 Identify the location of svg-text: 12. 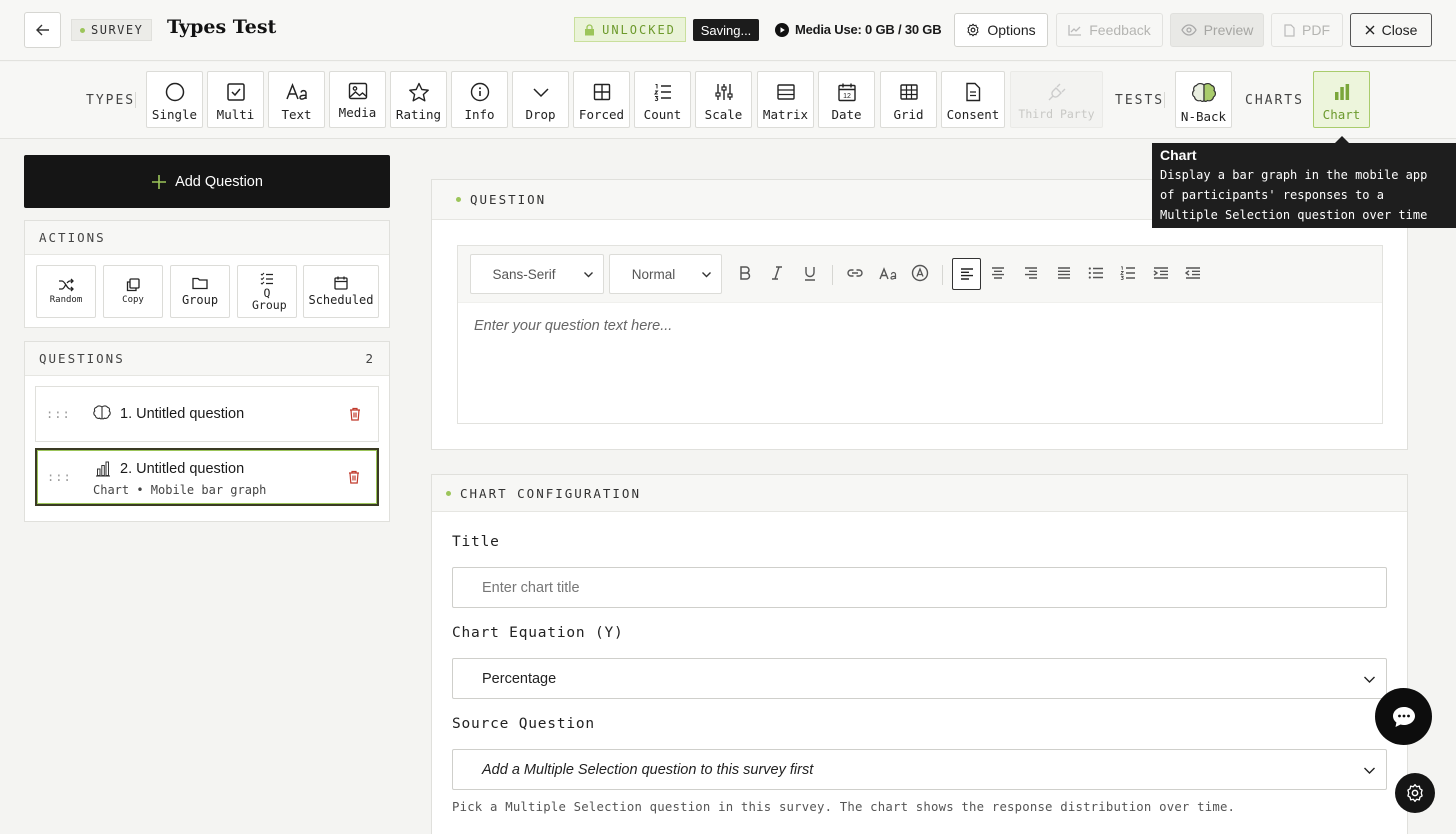
(847, 96).